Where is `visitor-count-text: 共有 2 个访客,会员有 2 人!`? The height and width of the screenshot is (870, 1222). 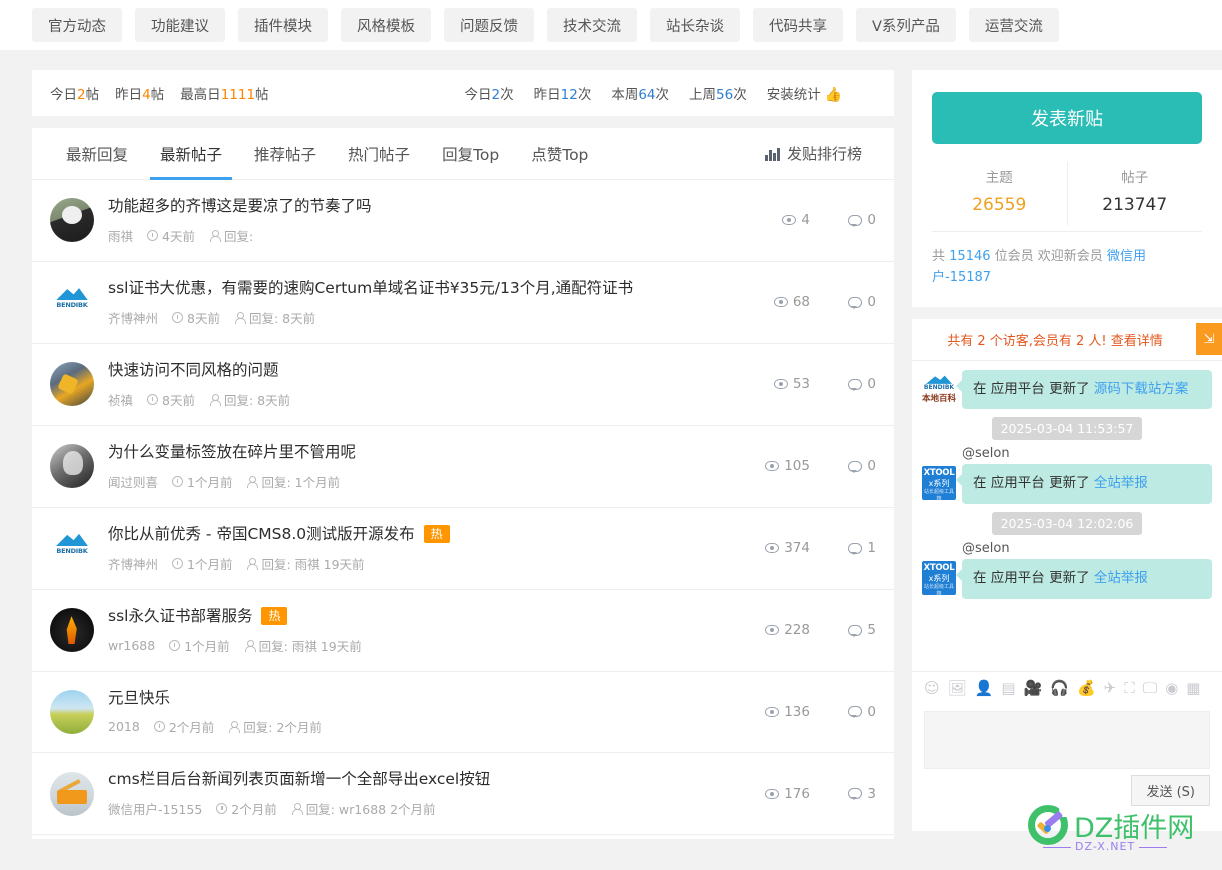 visitor-count-text: 共有 2 个访客,会员有 2 人! is located at coordinates (1027, 341).